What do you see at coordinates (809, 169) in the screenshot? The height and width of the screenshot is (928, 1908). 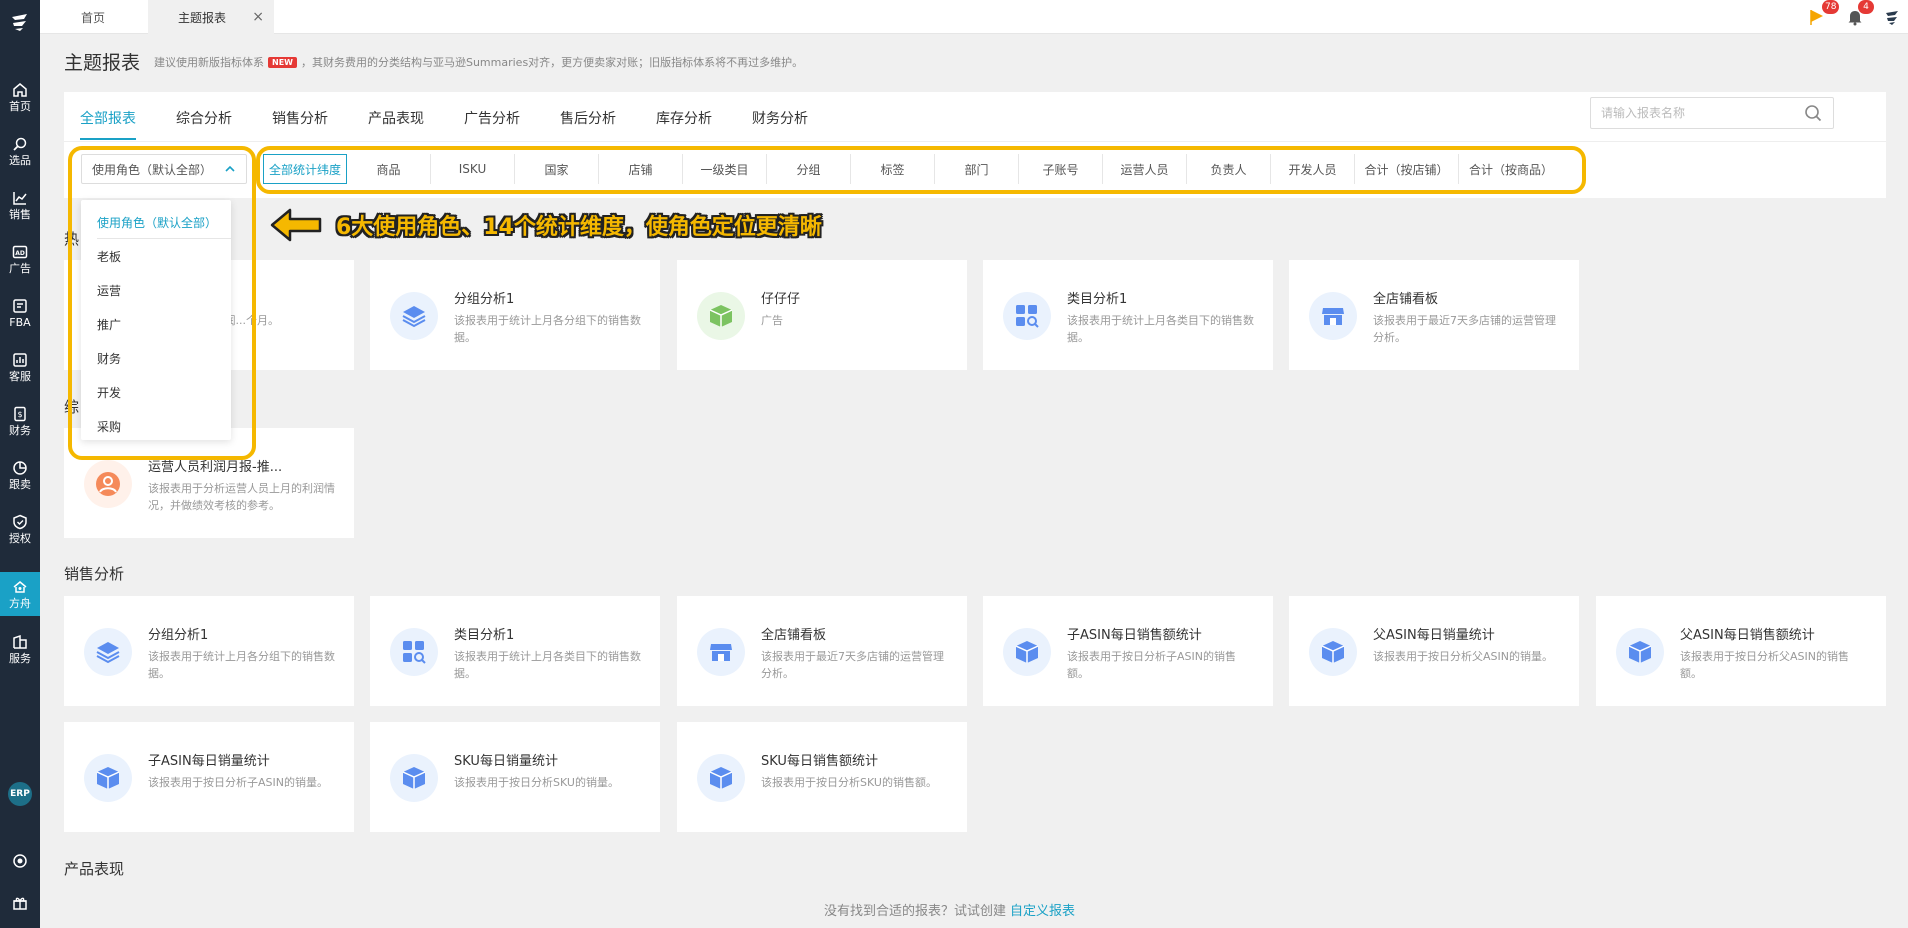 I see `dim-group: 分组` at bounding box center [809, 169].